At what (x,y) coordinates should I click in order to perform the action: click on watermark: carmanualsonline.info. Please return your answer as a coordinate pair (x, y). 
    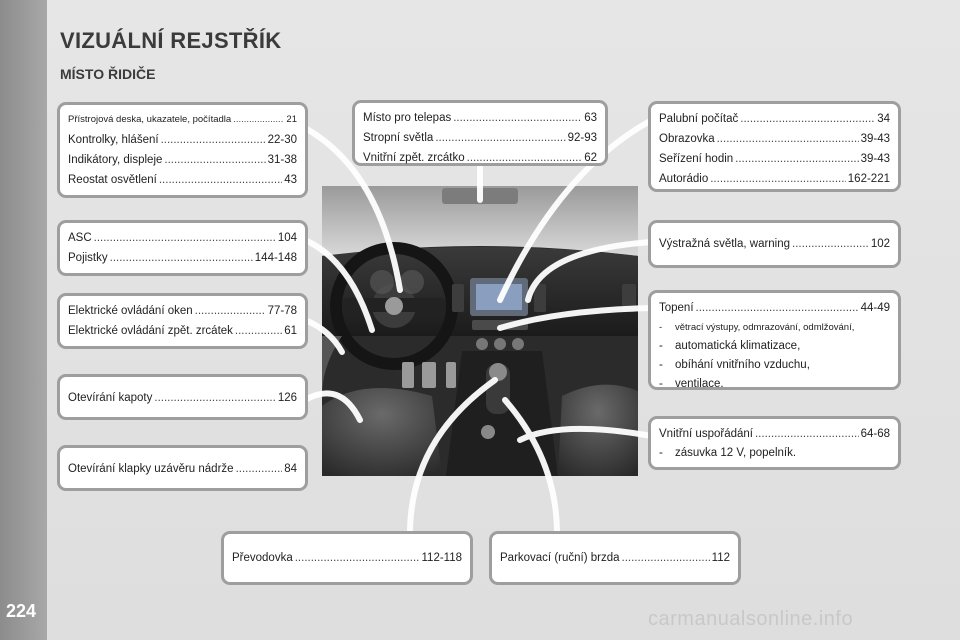
    Looking at the image, I should click on (751, 619).